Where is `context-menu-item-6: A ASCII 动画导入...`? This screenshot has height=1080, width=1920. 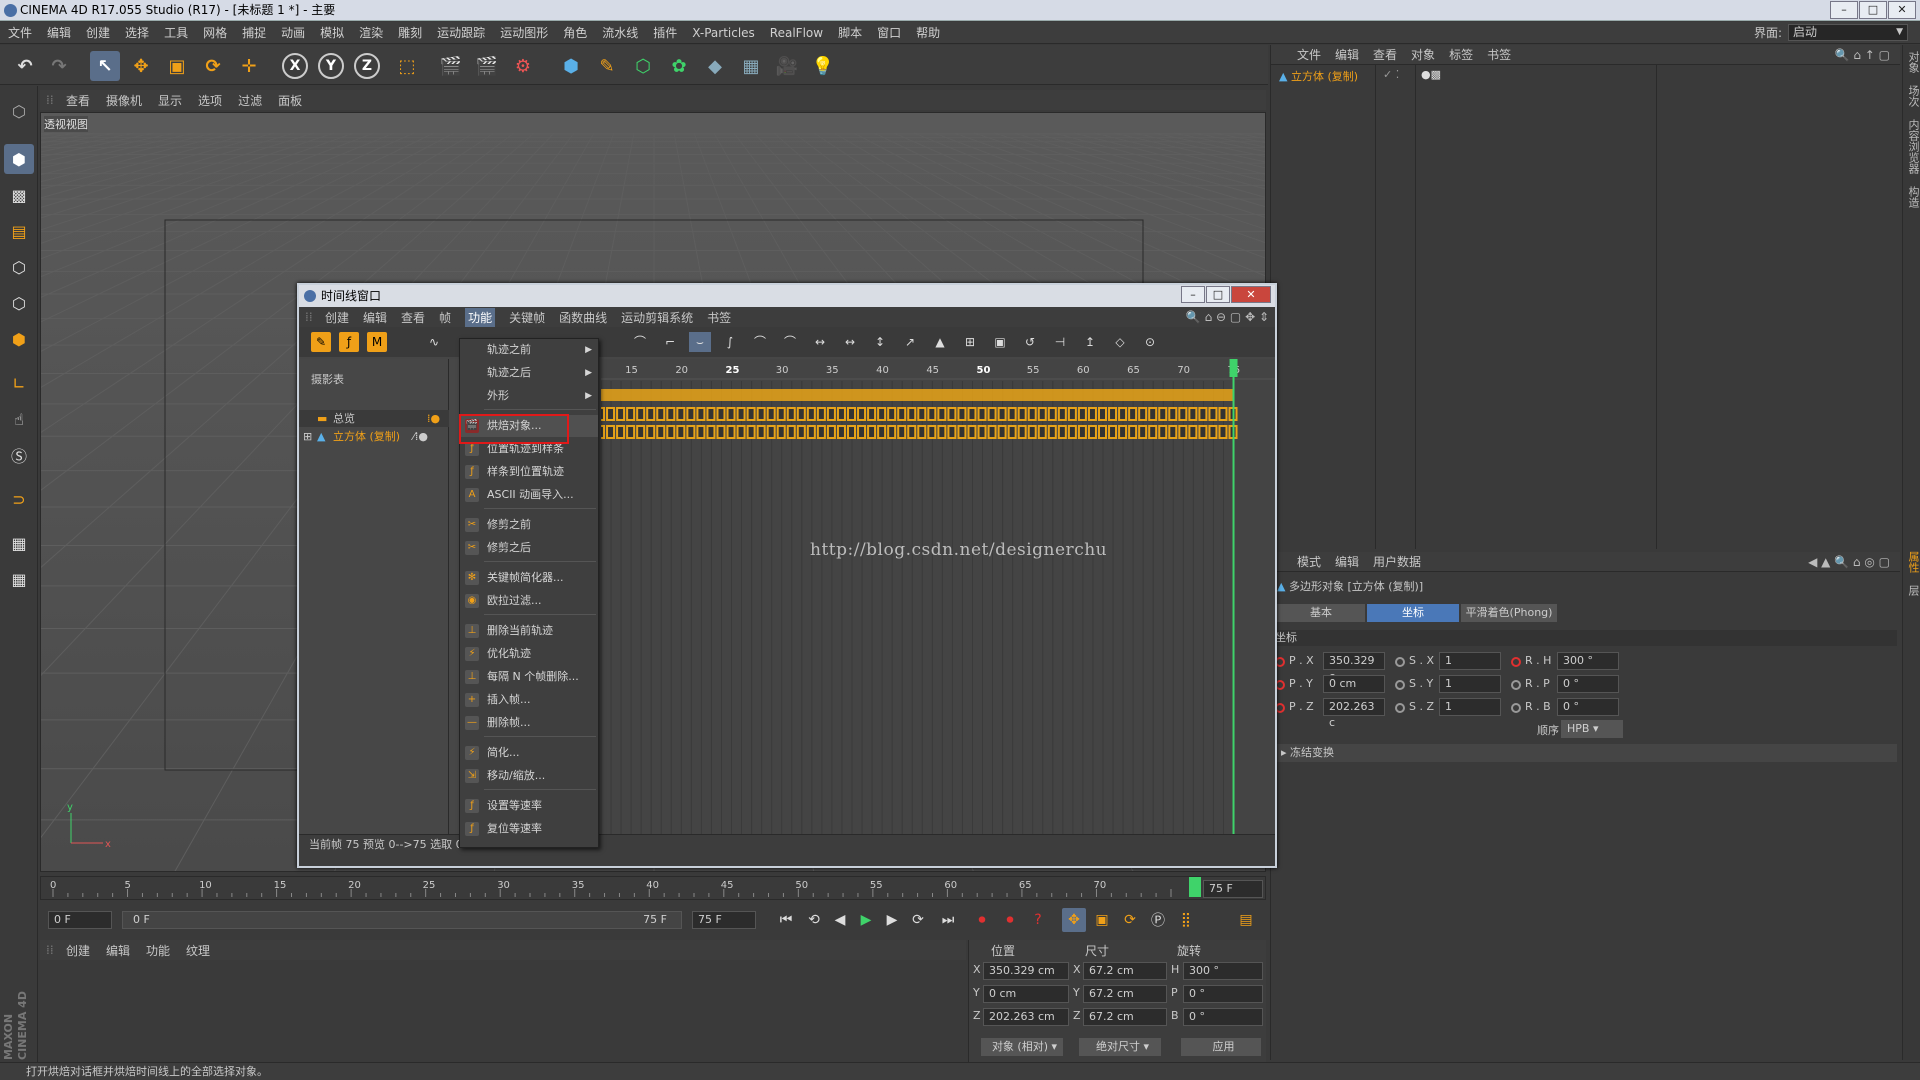 context-menu-item-6: A ASCII 动画导入... is located at coordinates (529, 495).